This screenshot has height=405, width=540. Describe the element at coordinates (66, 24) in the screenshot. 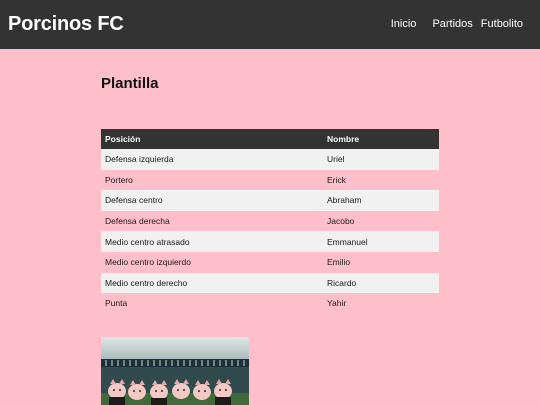

I see `site-brand: Porcinos FC` at that location.